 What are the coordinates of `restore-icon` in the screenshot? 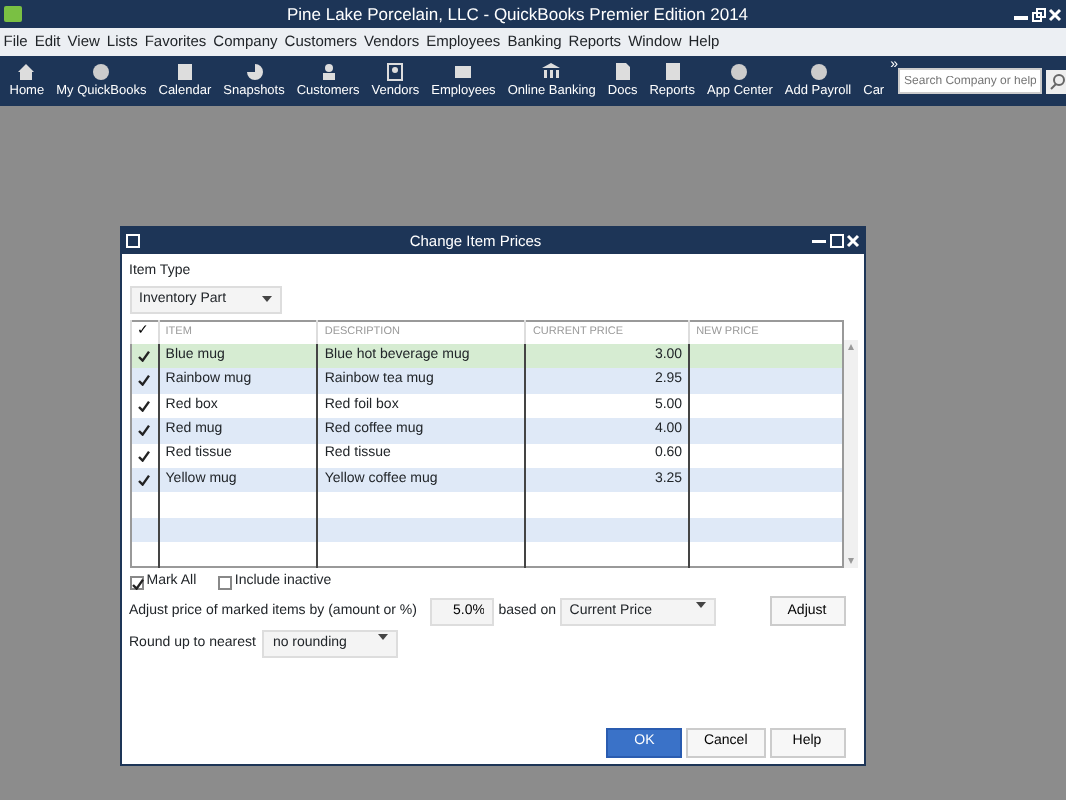 It's located at (1038, 14).